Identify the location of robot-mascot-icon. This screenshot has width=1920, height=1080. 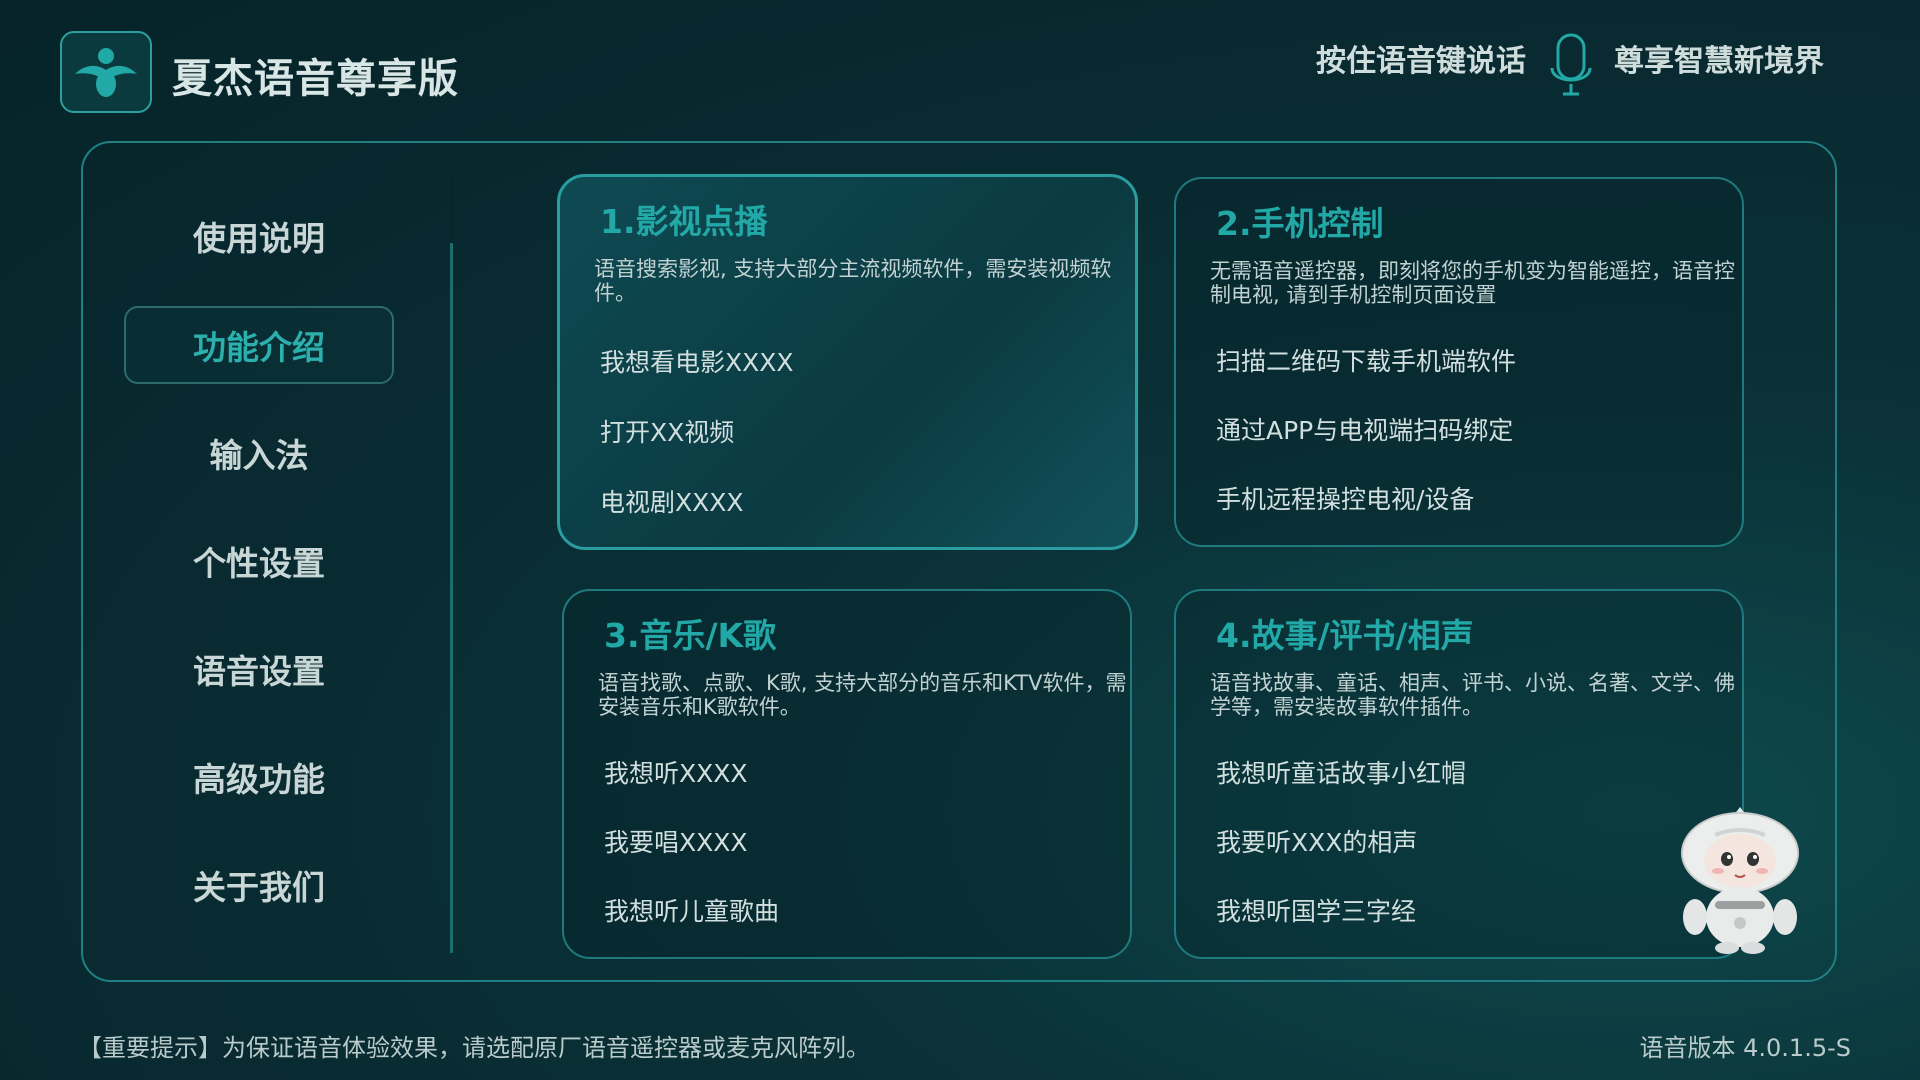
(1740, 880).